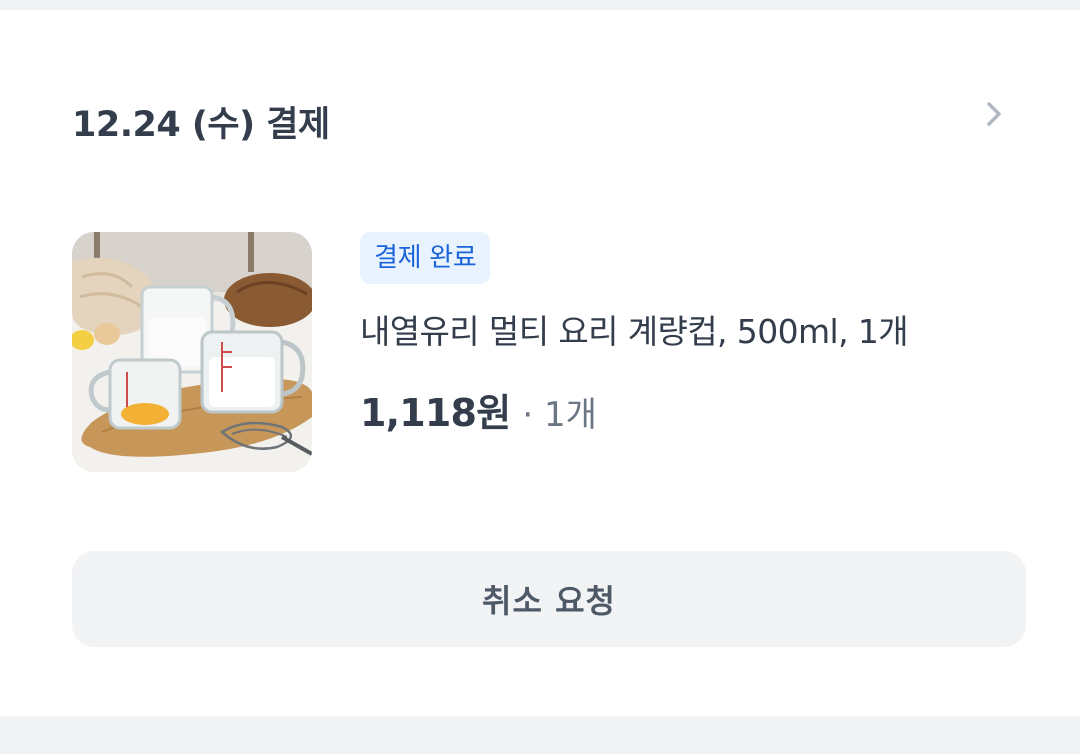 This screenshot has width=1080, height=754. What do you see at coordinates (201, 125) in the screenshot?
I see `order-date-title: 12.24 (수) 결제` at bounding box center [201, 125].